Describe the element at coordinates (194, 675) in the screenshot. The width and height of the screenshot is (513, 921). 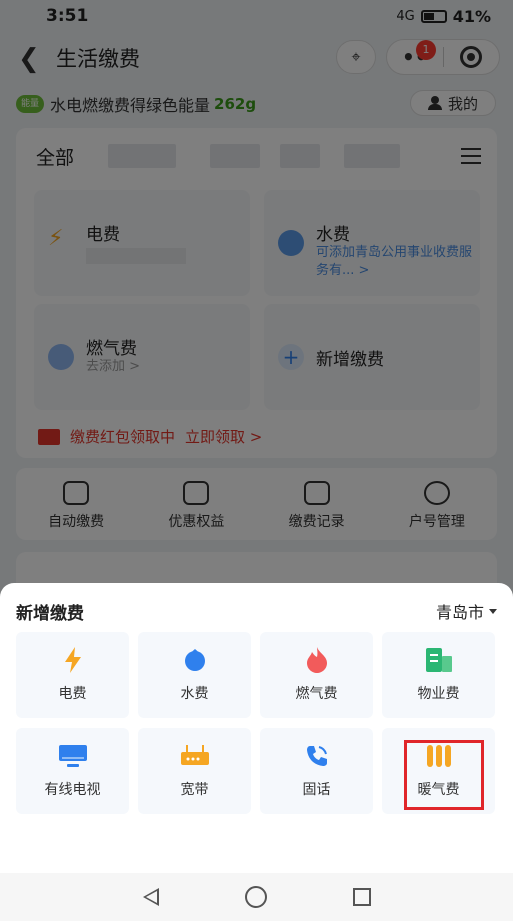
I see `service-water: 水费` at that location.